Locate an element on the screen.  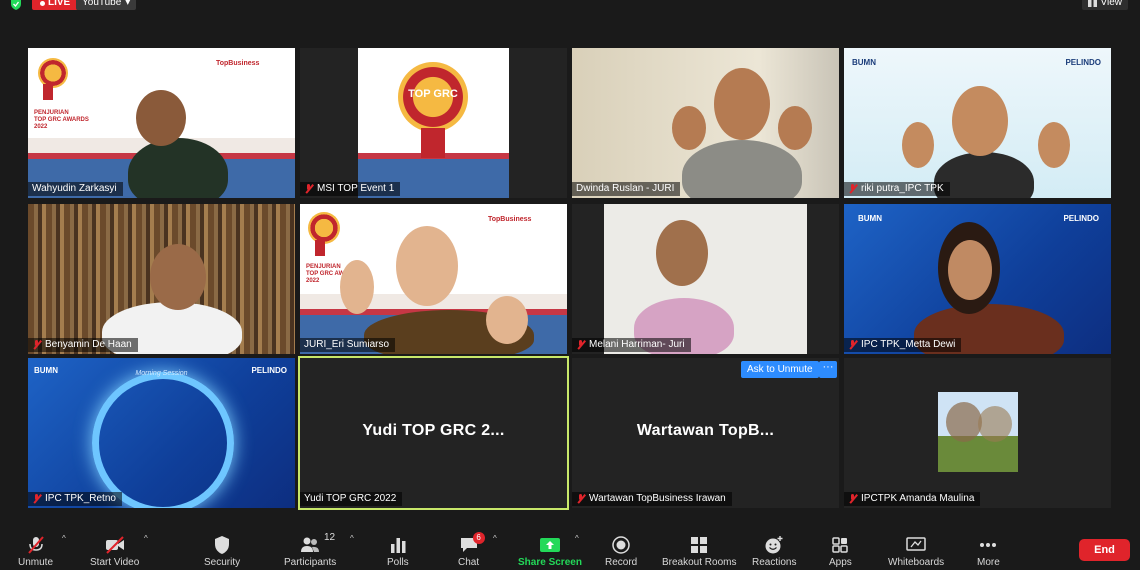
tile-more-options-button: ··· is located at coordinates (828, 369).